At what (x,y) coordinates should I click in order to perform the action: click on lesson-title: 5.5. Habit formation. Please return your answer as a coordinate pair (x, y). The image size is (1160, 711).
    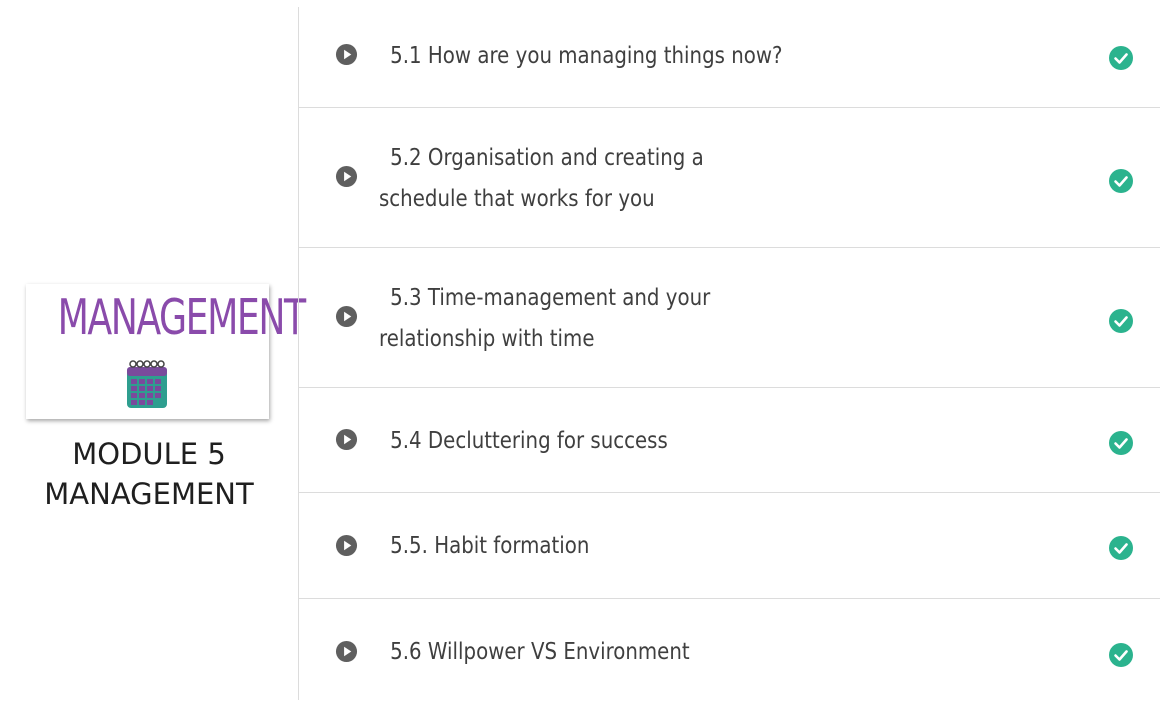
    Looking at the image, I should click on (585, 546).